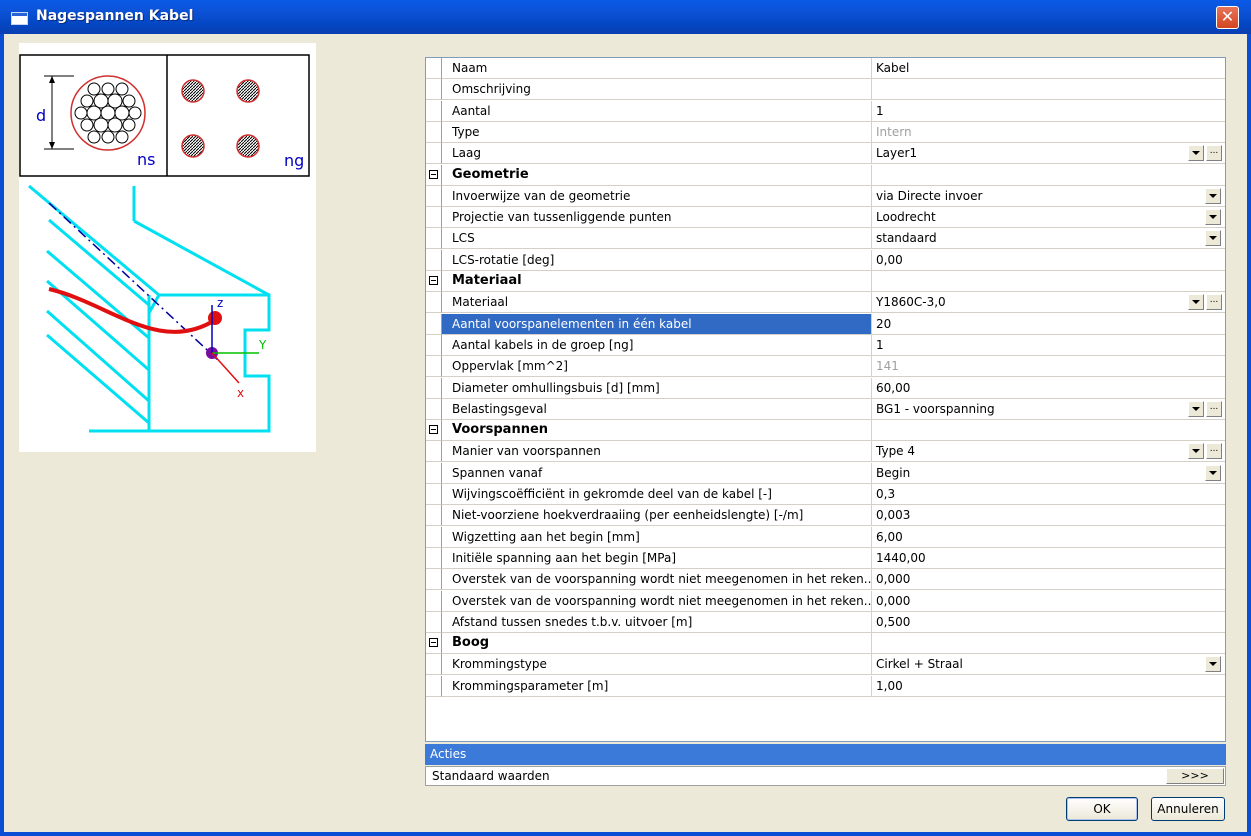 The image size is (1251, 836). Describe the element at coordinates (248, 146) in the screenshot. I see `duct-circle` at that location.